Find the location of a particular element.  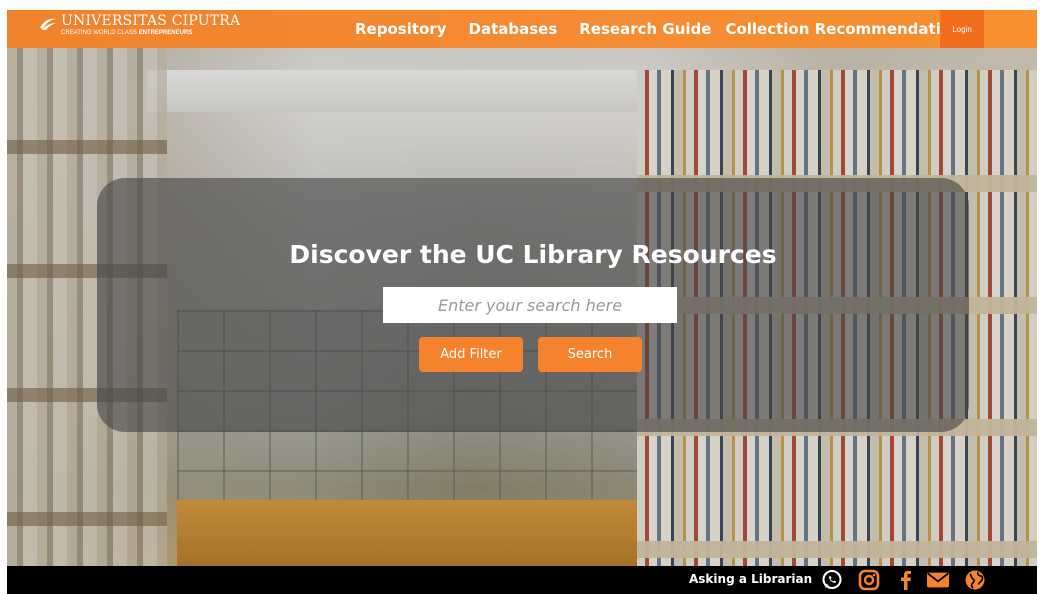

search-input is located at coordinates (530, 305).